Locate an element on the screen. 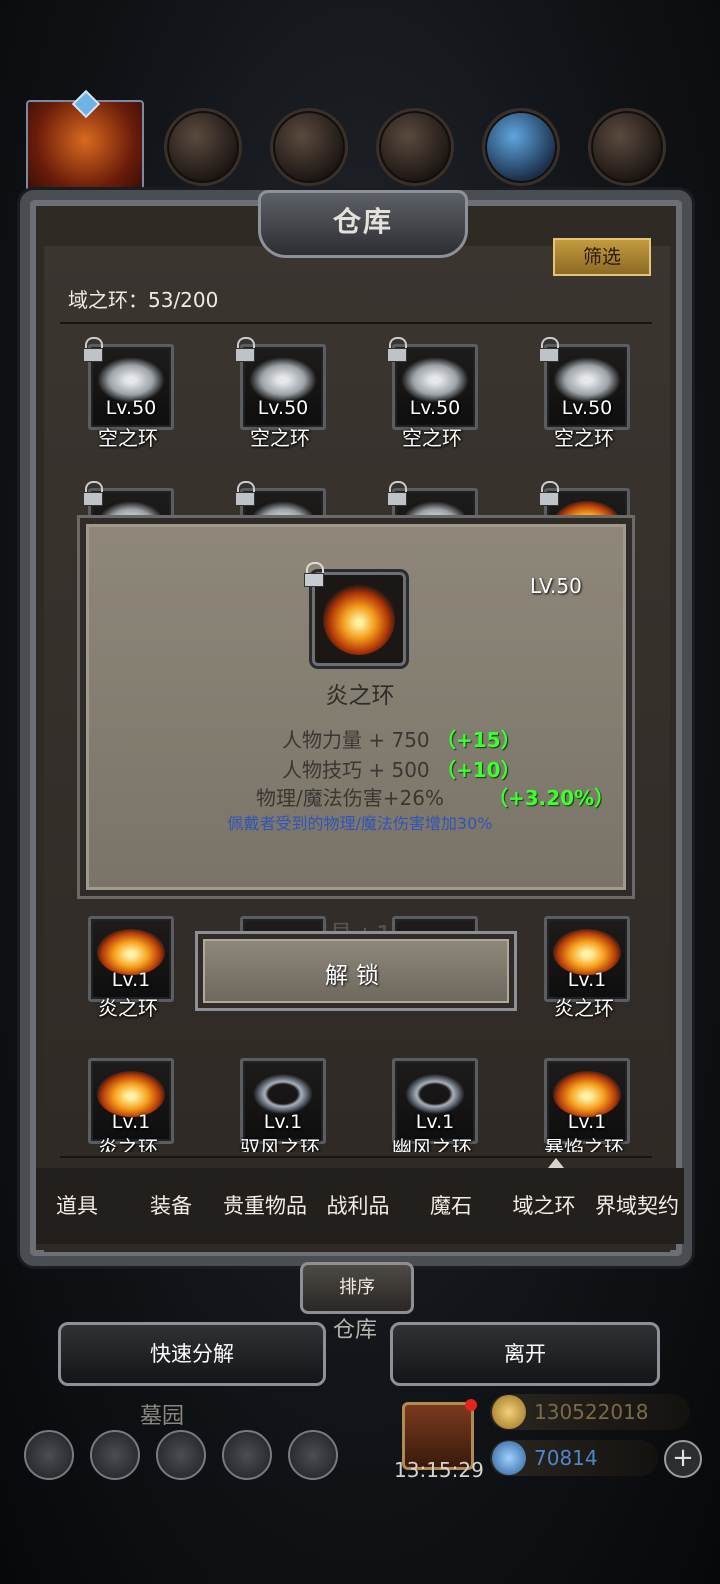 The width and height of the screenshot is (720, 1584). skill-icon is located at coordinates (115, 1455).